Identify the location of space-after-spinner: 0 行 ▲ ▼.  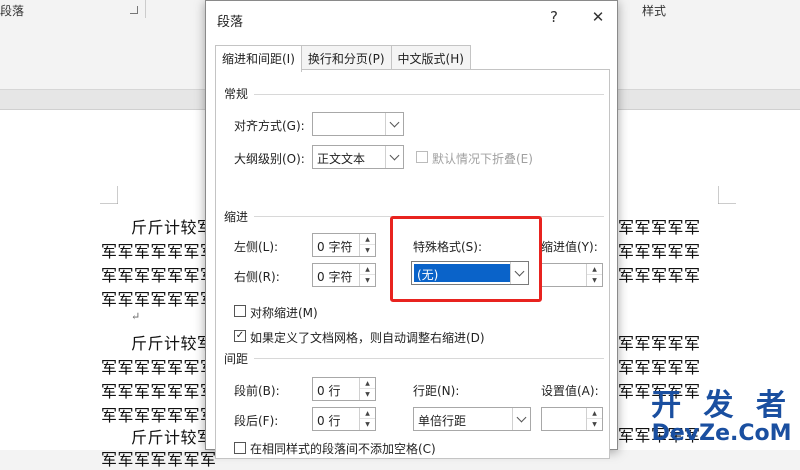
(344, 419).